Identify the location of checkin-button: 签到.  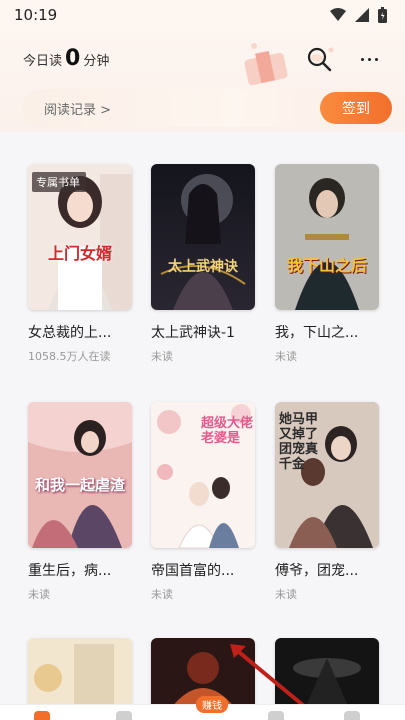
(356, 108).